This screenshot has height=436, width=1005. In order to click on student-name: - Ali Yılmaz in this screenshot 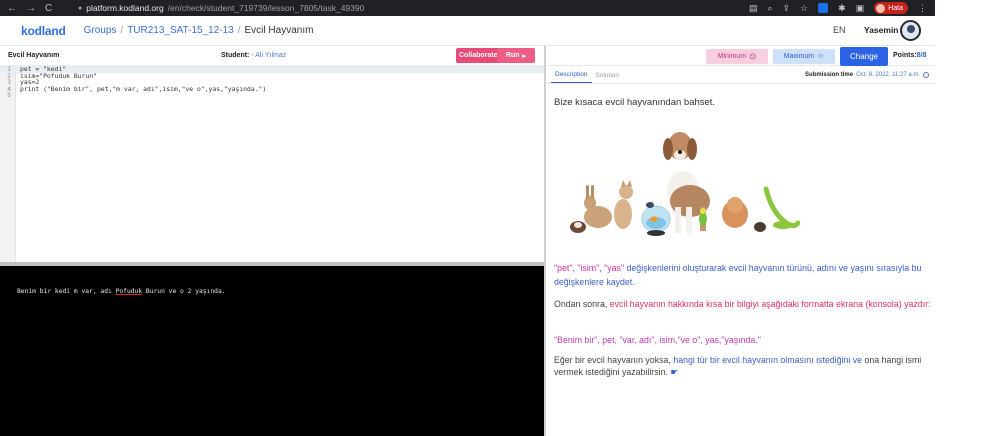, I will do `click(268, 55)`.